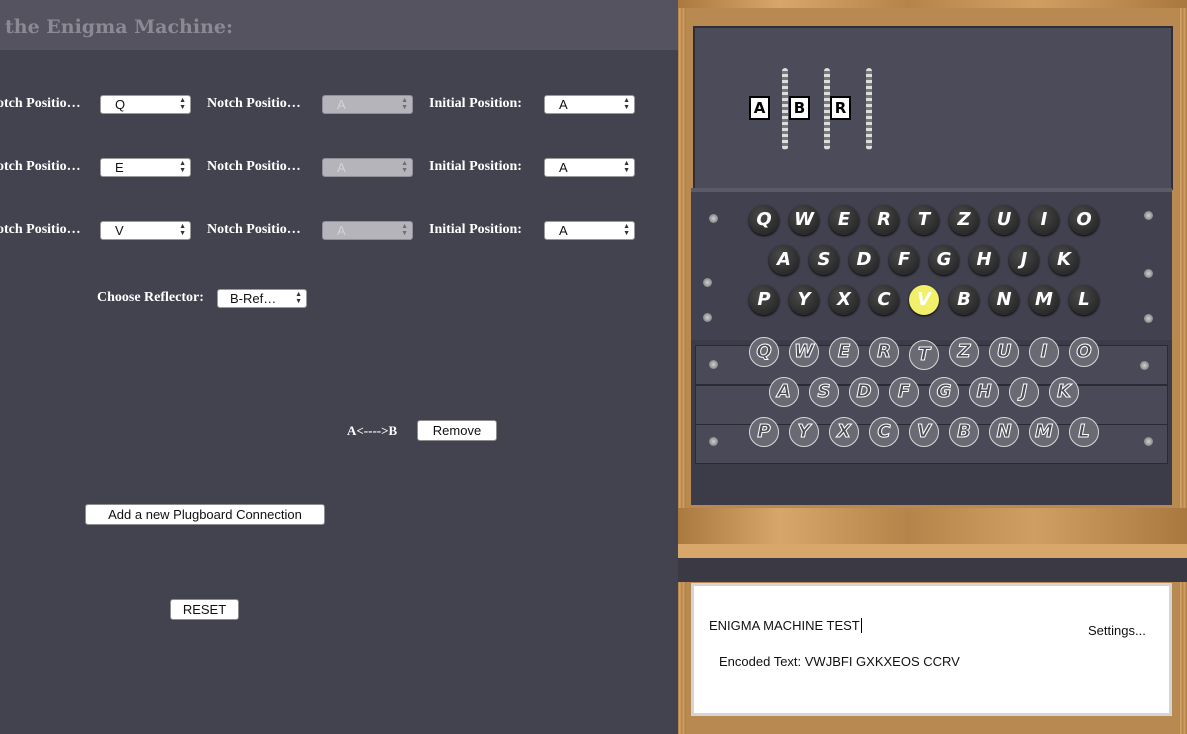 This screenshot has height=734, width=1187. What do you see at coordinates (964, 432) in the screenshot?
I see `lamp-b: B` at bounding box center [964, 432].